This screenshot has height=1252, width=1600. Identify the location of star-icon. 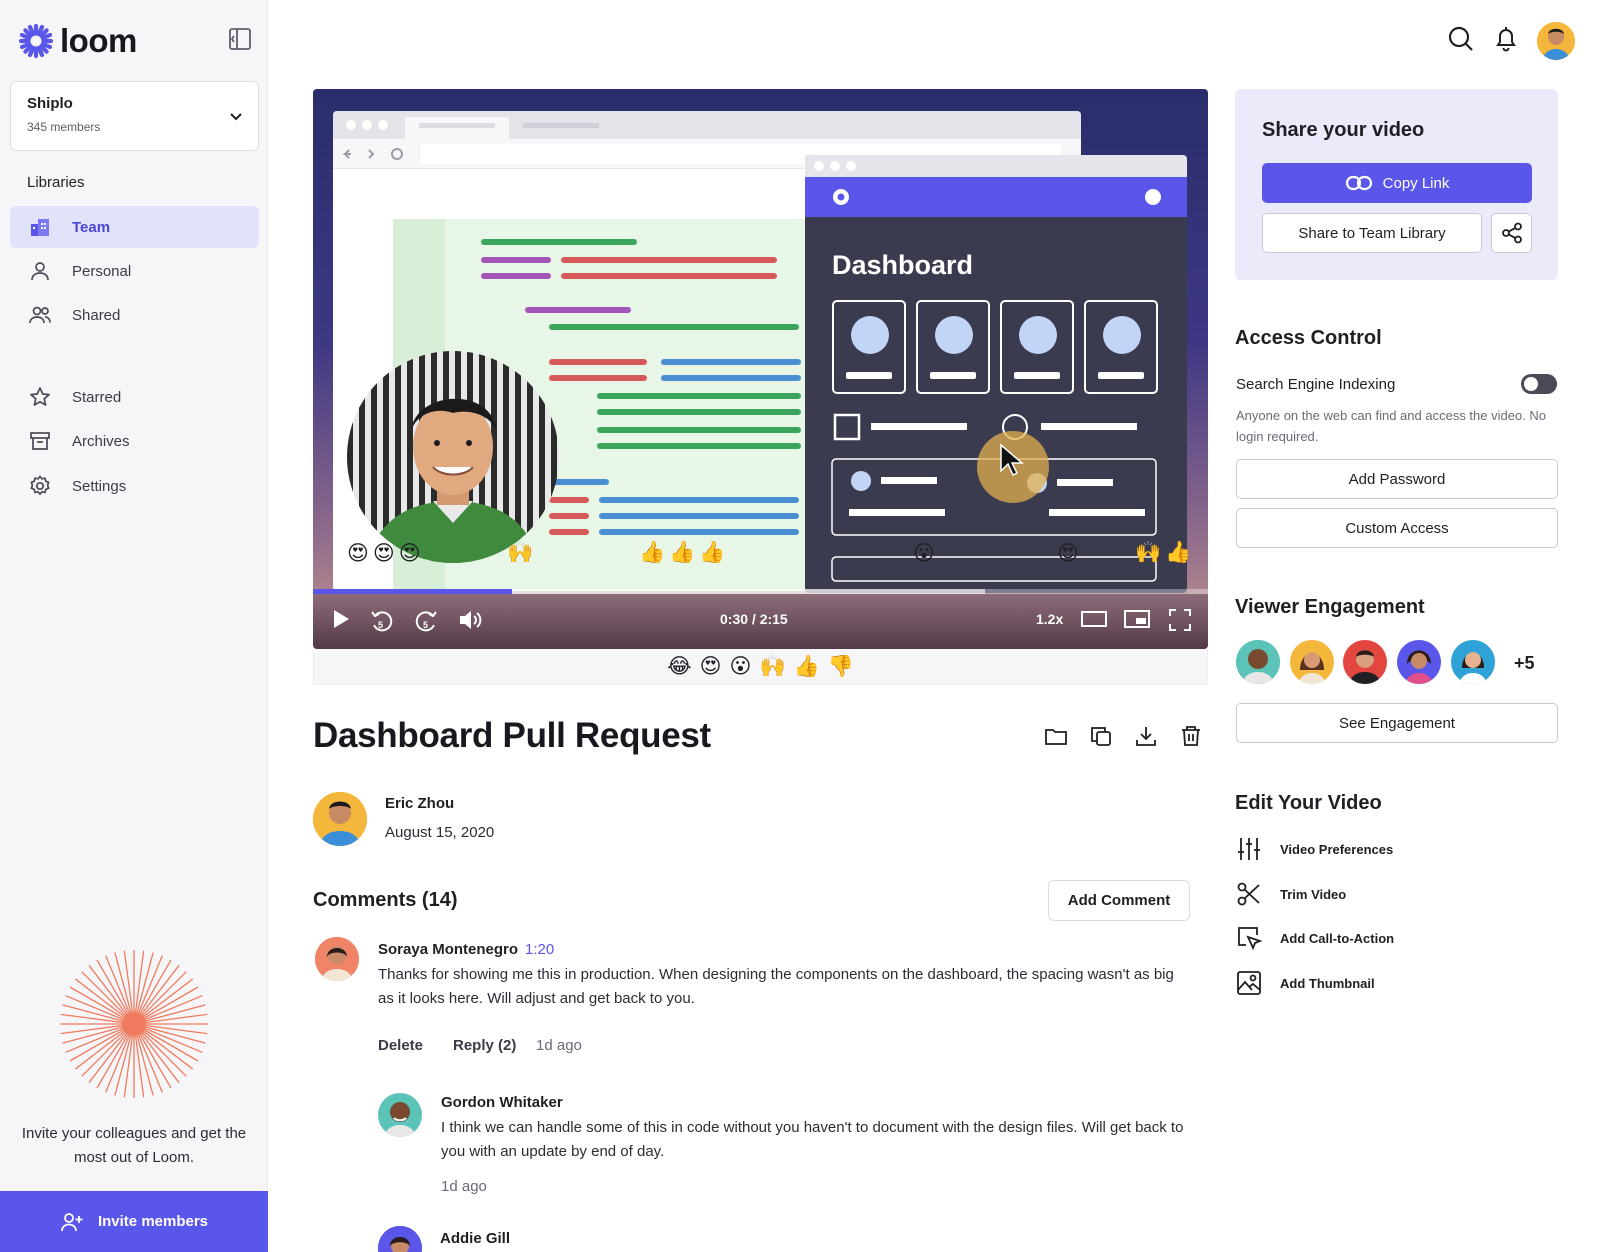
(40, 396).